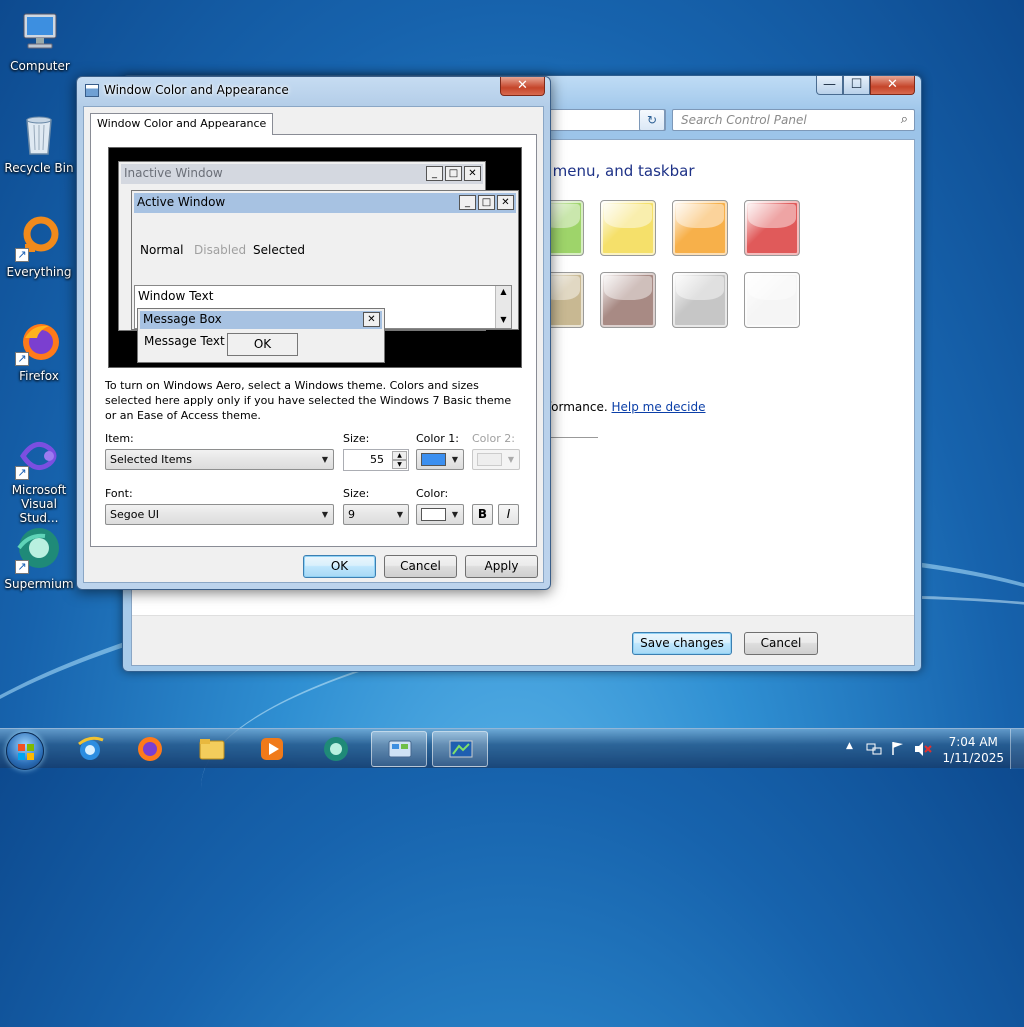  What do you see at coordinates (508, 514) in the screenshot?
I see `italic-button: I` at bounding box center [508, 514].